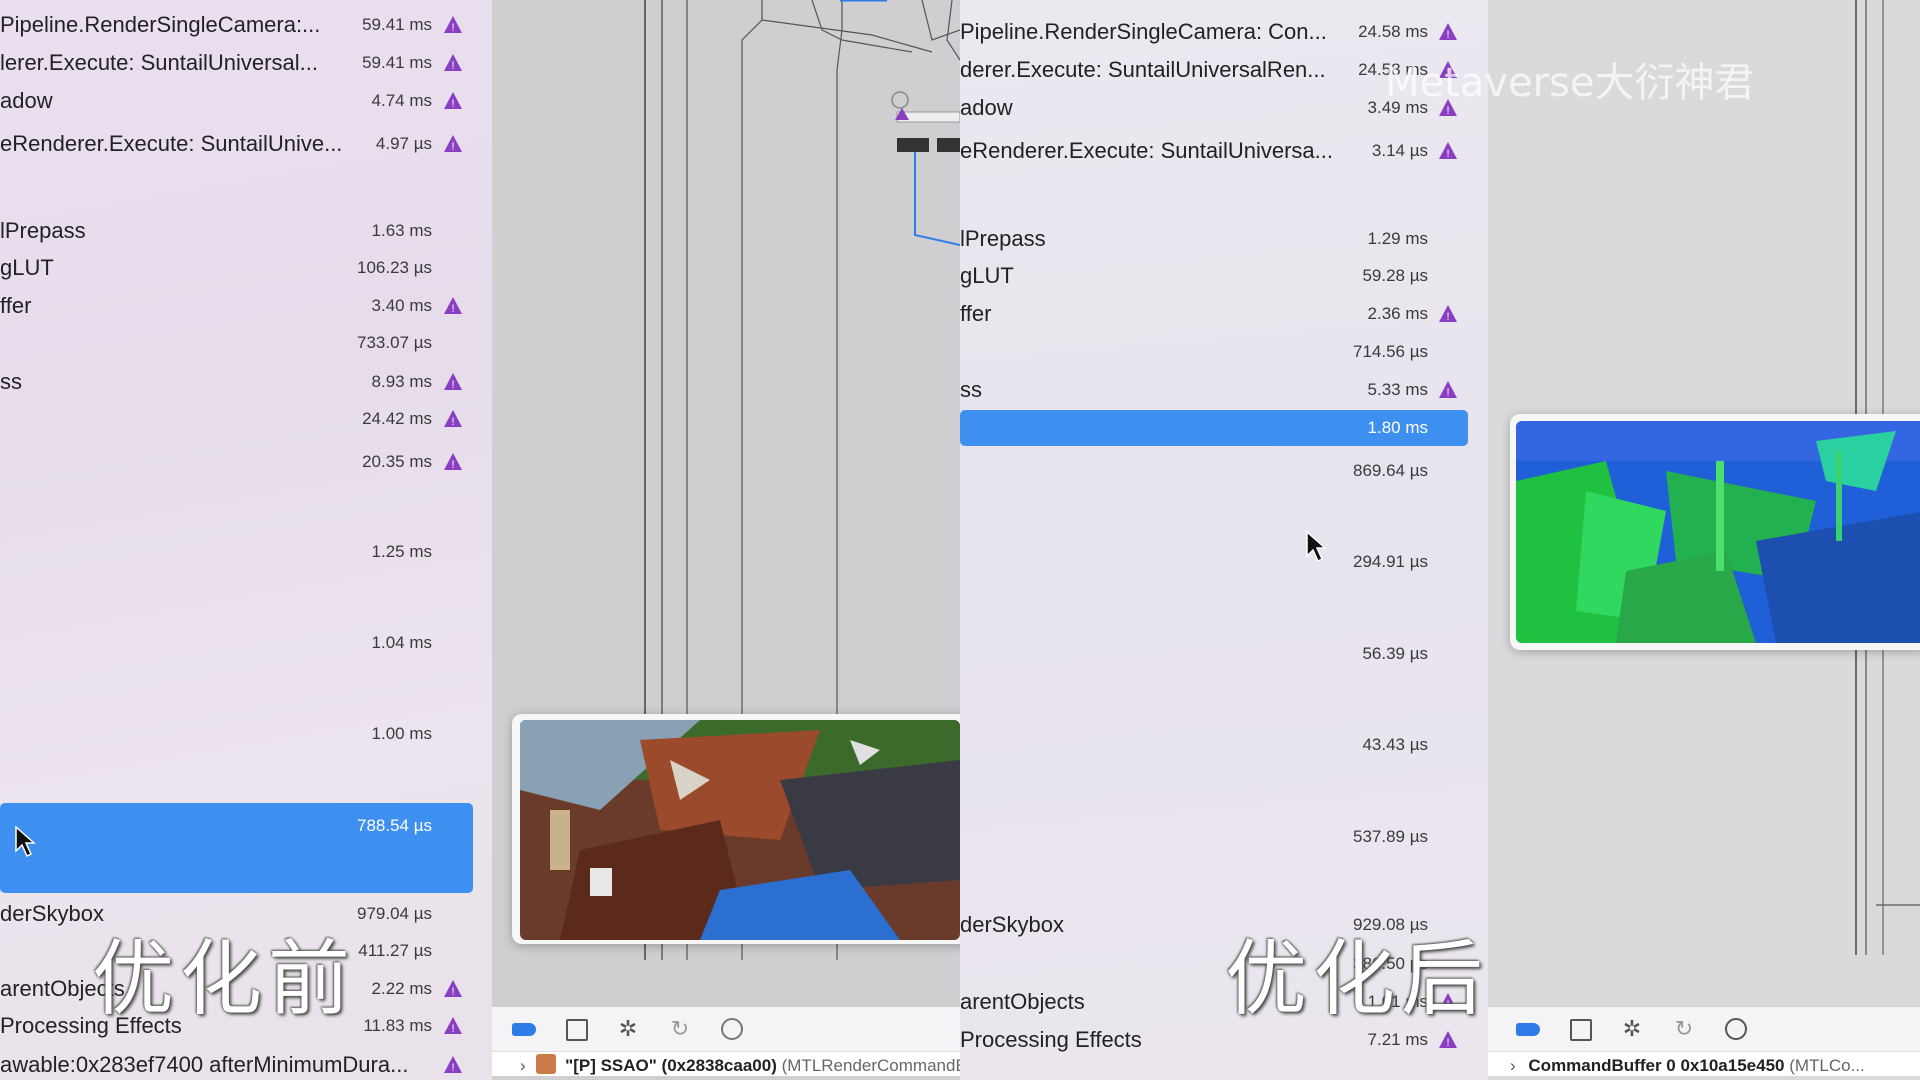  Describe the element at coordinates (1224, 276) in the screenshot. I see `list-row: gLUT 59.28 µs` at that location.